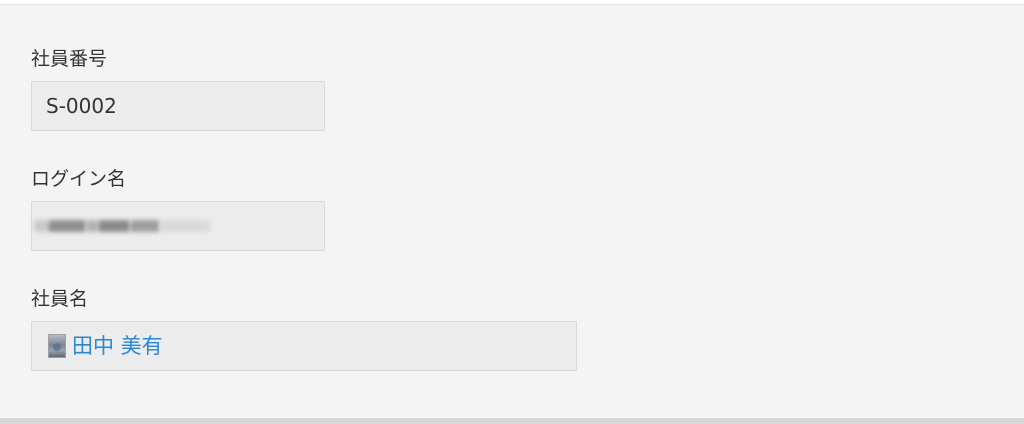  What do you see at coordinates (60, 299) in the screenshot?
I see `employee-name-label: 社員名` at bounding box center [60, 299].